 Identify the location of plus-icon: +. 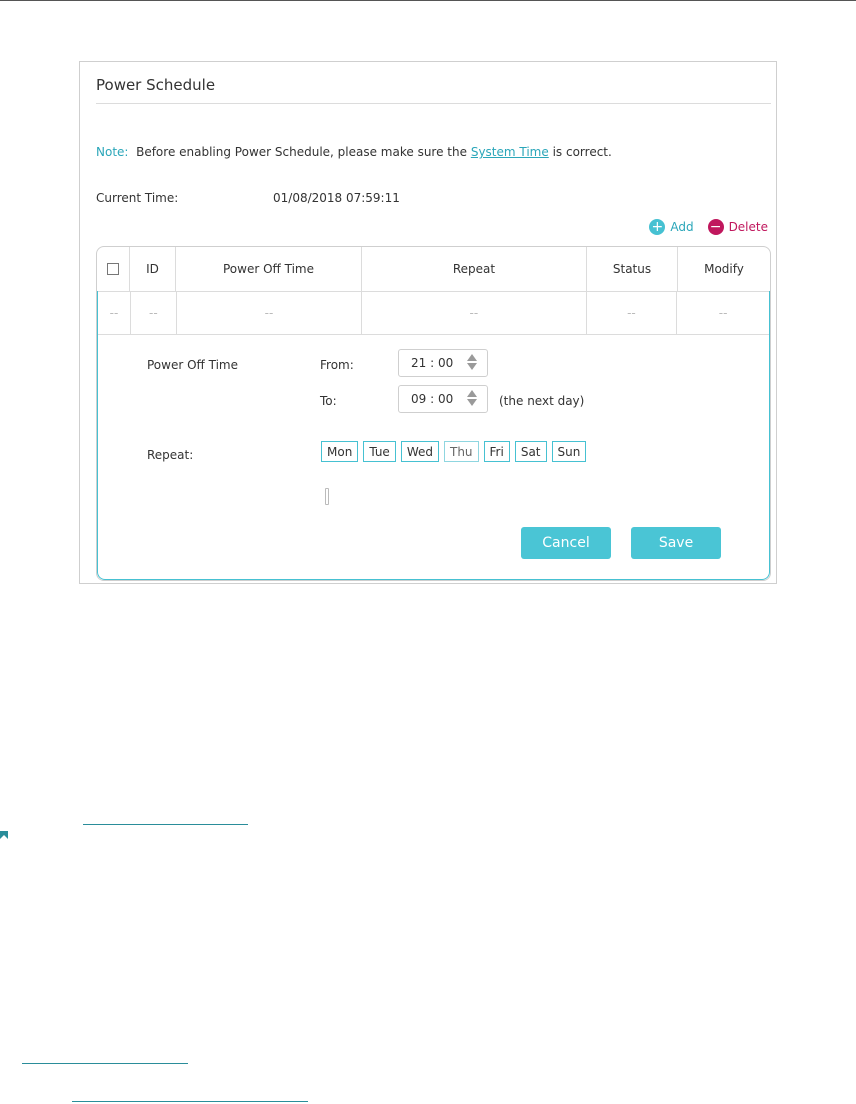
(657, 227).